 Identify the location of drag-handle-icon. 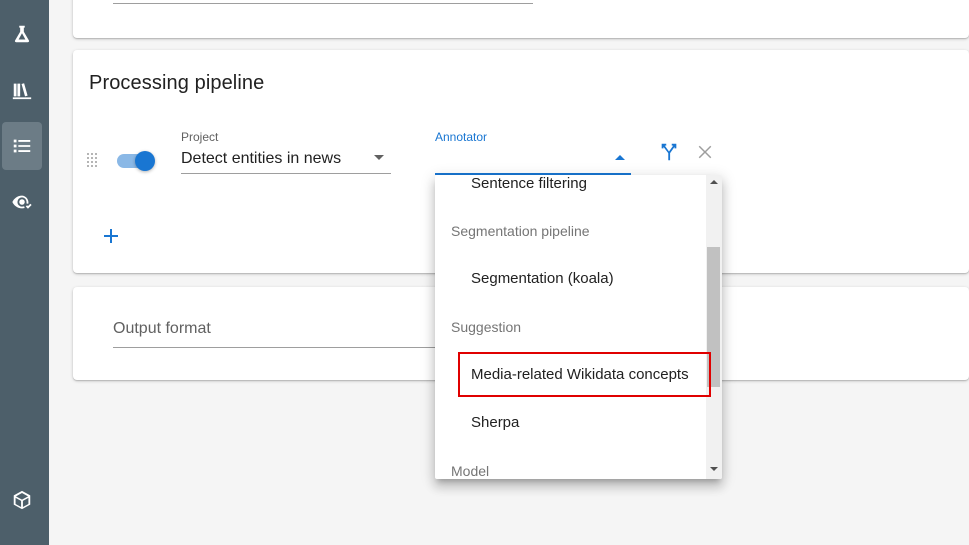
(93, 160).